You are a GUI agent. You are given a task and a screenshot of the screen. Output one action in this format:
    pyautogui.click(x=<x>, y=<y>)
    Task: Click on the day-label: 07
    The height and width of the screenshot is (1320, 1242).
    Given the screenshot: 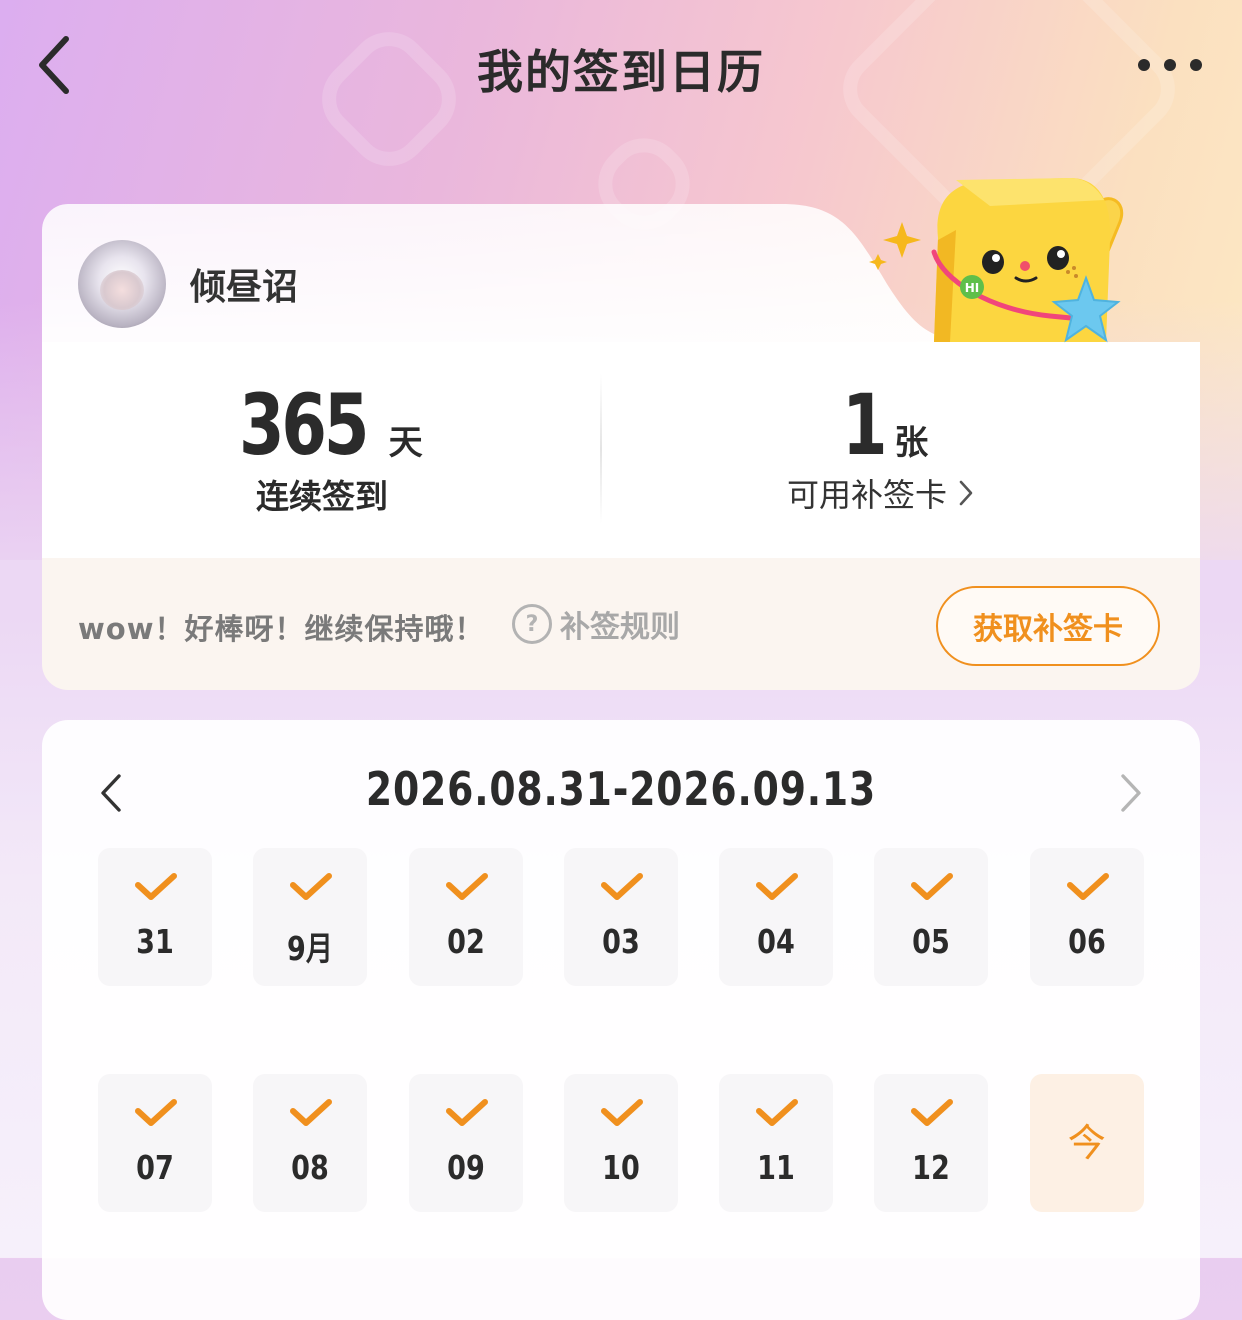 What is the action you would take?
    pyautogui.click(x=155, y=1167)
    